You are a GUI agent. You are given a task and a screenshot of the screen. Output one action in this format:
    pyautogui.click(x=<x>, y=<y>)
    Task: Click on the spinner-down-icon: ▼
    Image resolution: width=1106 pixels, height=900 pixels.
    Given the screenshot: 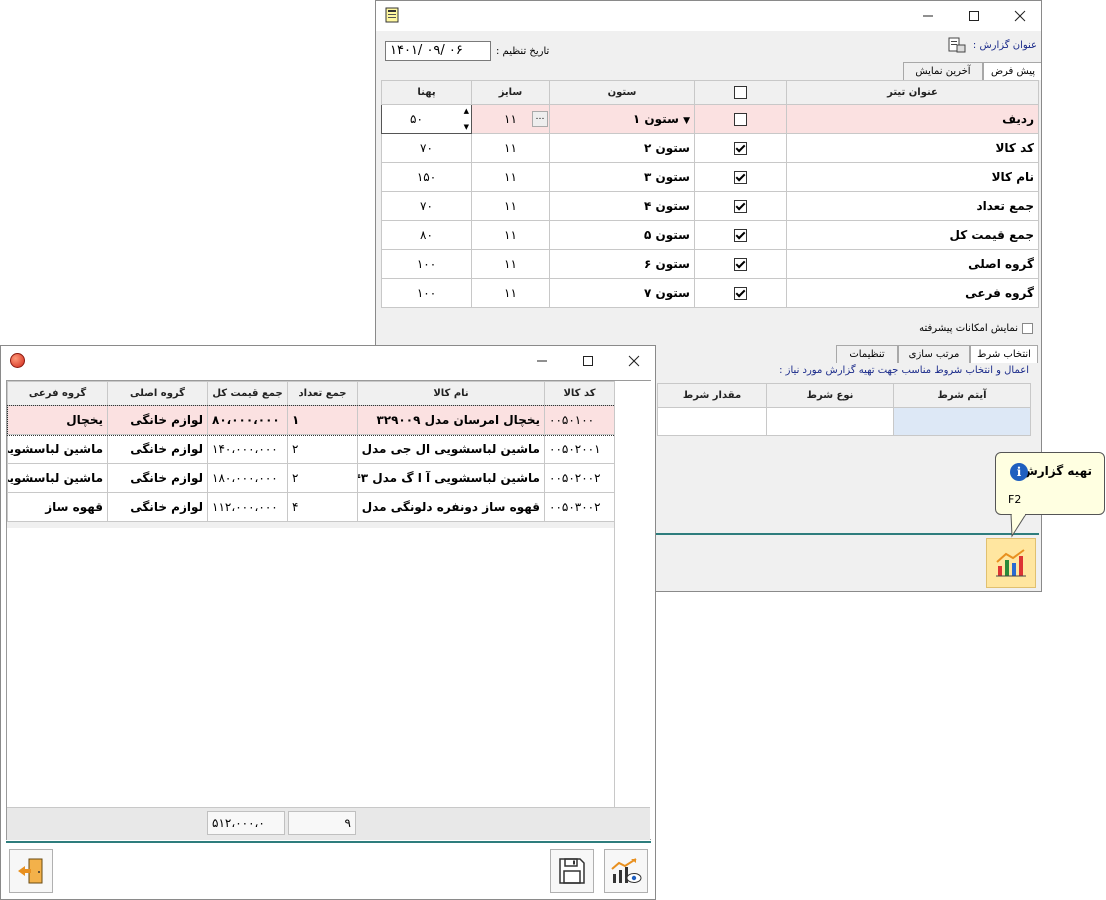 What is the action you would take?
    pyautogui.click(x=466, y=127)
    